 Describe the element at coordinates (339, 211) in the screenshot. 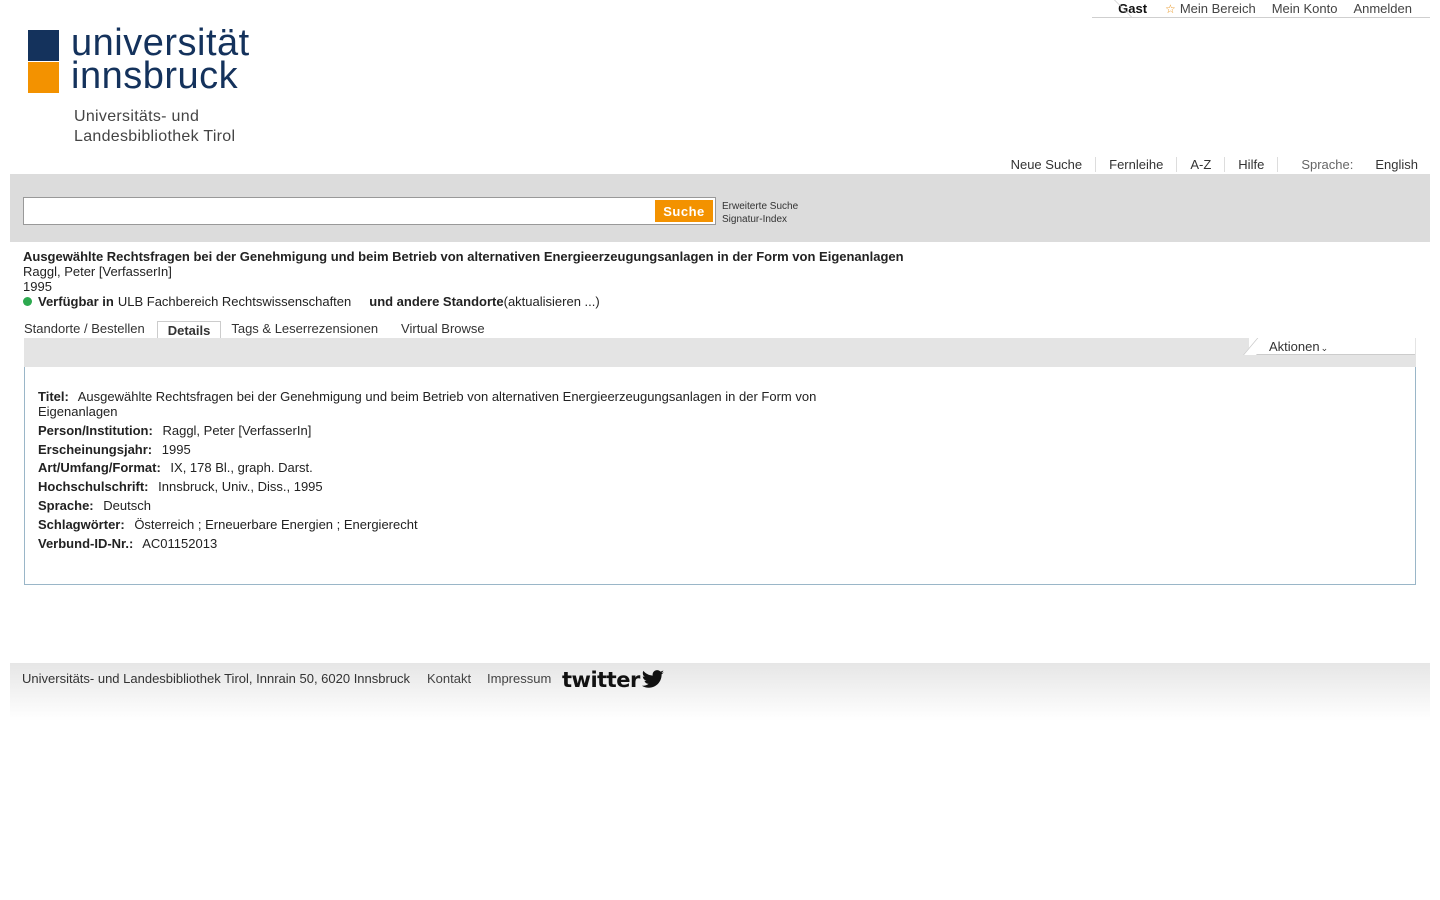

I see `search-input` at that location.